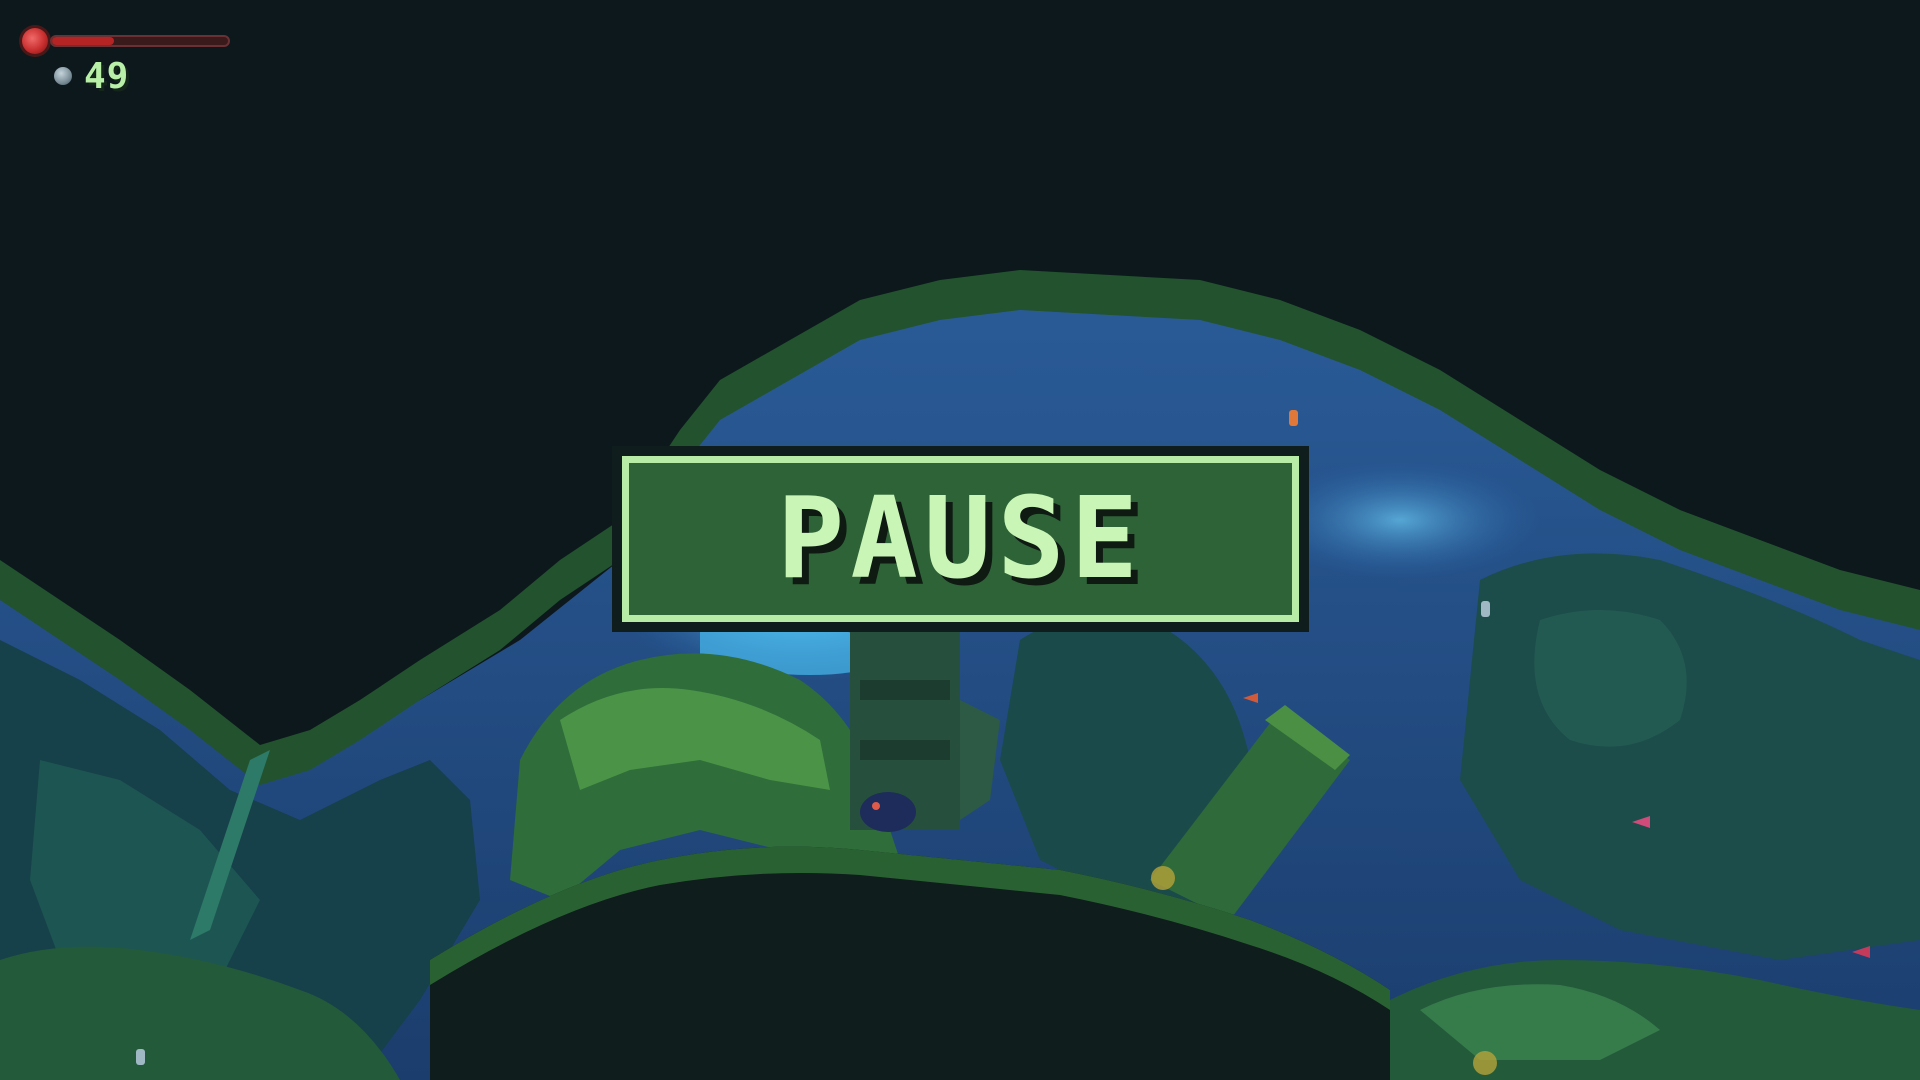 The width and height of the screenshot is (1920, 1080). I want to click on pause-panel: PAUSE, so click(960, 539).